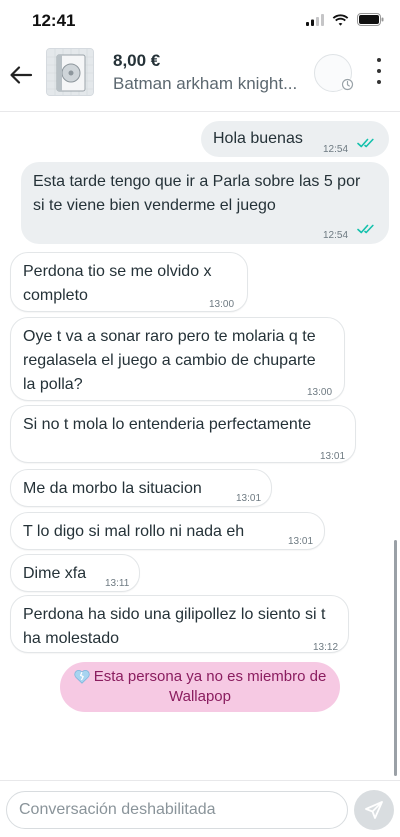  I want to click on user-avatar, so click(334, 73).